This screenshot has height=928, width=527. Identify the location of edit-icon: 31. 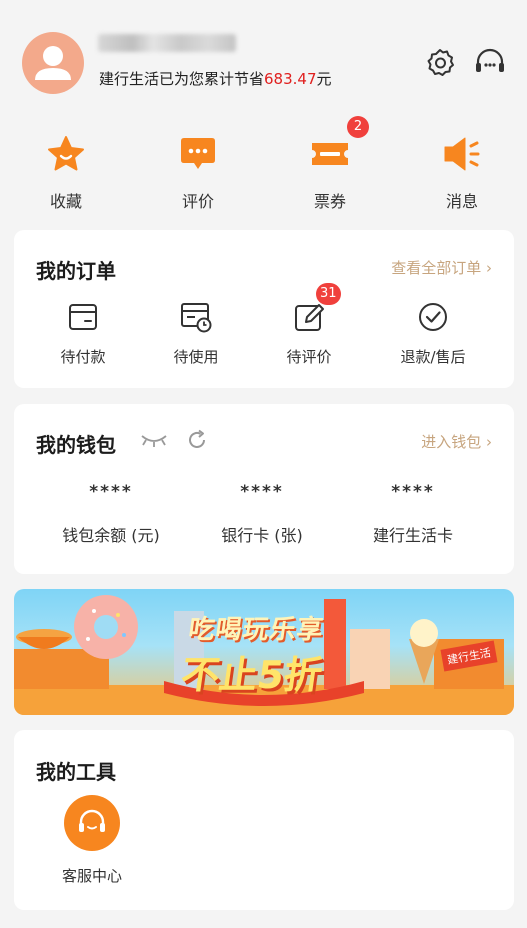
(316, 308).